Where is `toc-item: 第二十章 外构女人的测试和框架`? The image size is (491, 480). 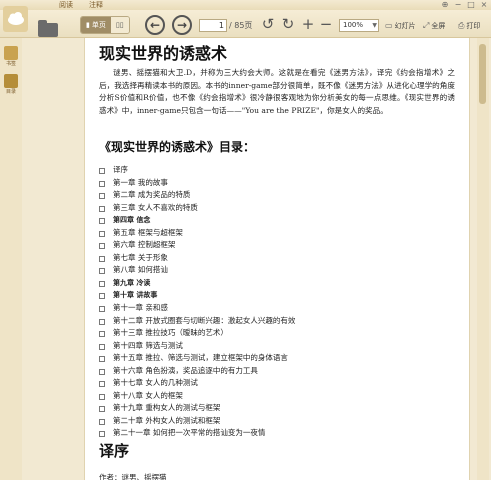 toc-item: 第二十章 外构女人的测试和框架 is located at coordinates (277, 421).